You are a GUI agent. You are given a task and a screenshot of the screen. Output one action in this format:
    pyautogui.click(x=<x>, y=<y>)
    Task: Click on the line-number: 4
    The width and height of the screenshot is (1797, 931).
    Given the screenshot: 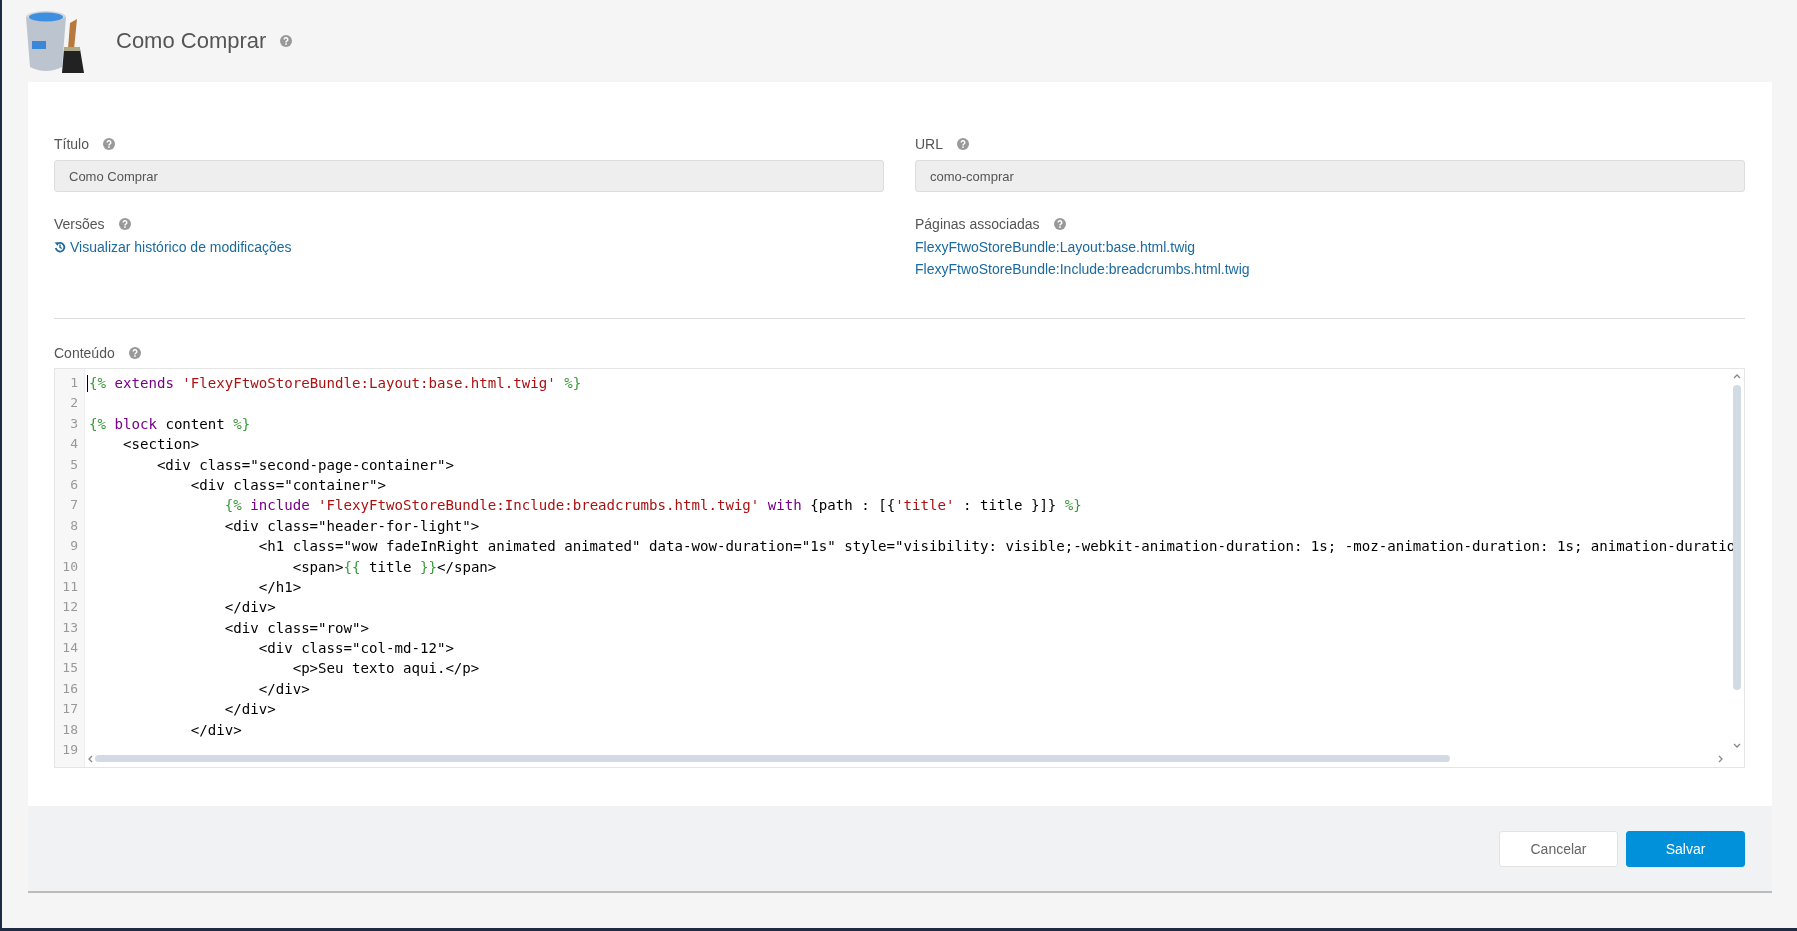 What is the action you would take?
    pyautogui.click(x=74, y=444)
    